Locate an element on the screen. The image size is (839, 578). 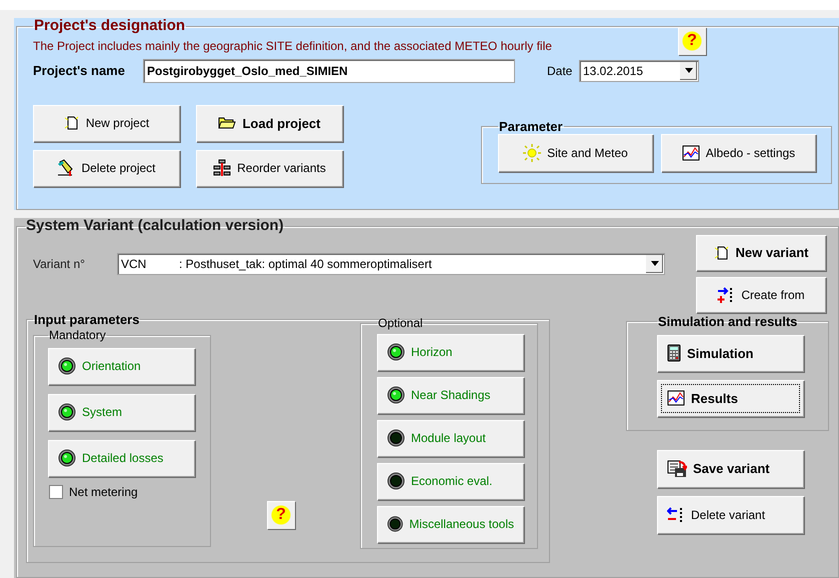
parameter-button: Orientation is located at coordinates (121, 366).